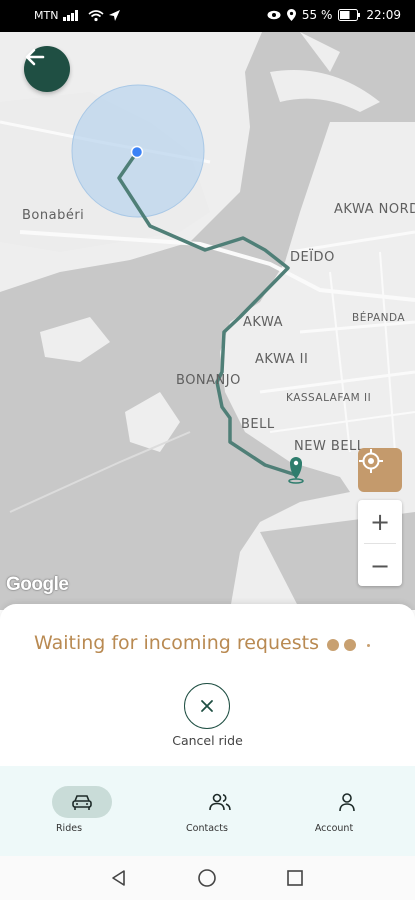 The image size is (415, 900). Describe the element at coordinates (207, 828) in the screenshot. I see `tab-contacts-label: Contacts` at that location.